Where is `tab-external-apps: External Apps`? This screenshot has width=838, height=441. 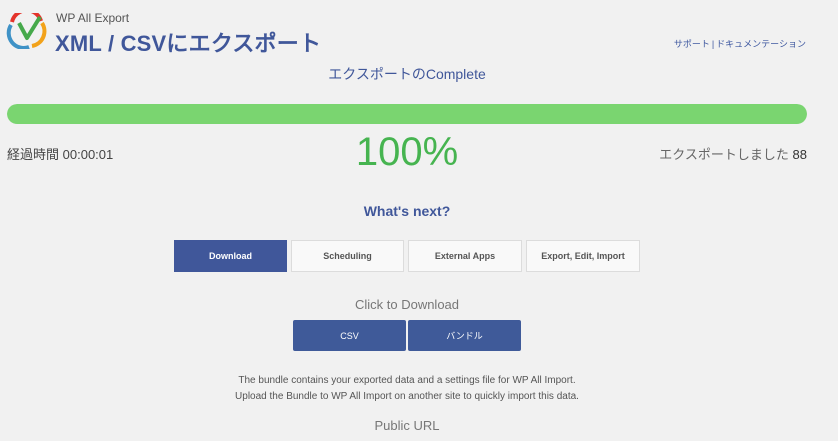 tab-external-apps: External Apps is located at coordinates (465, 256).